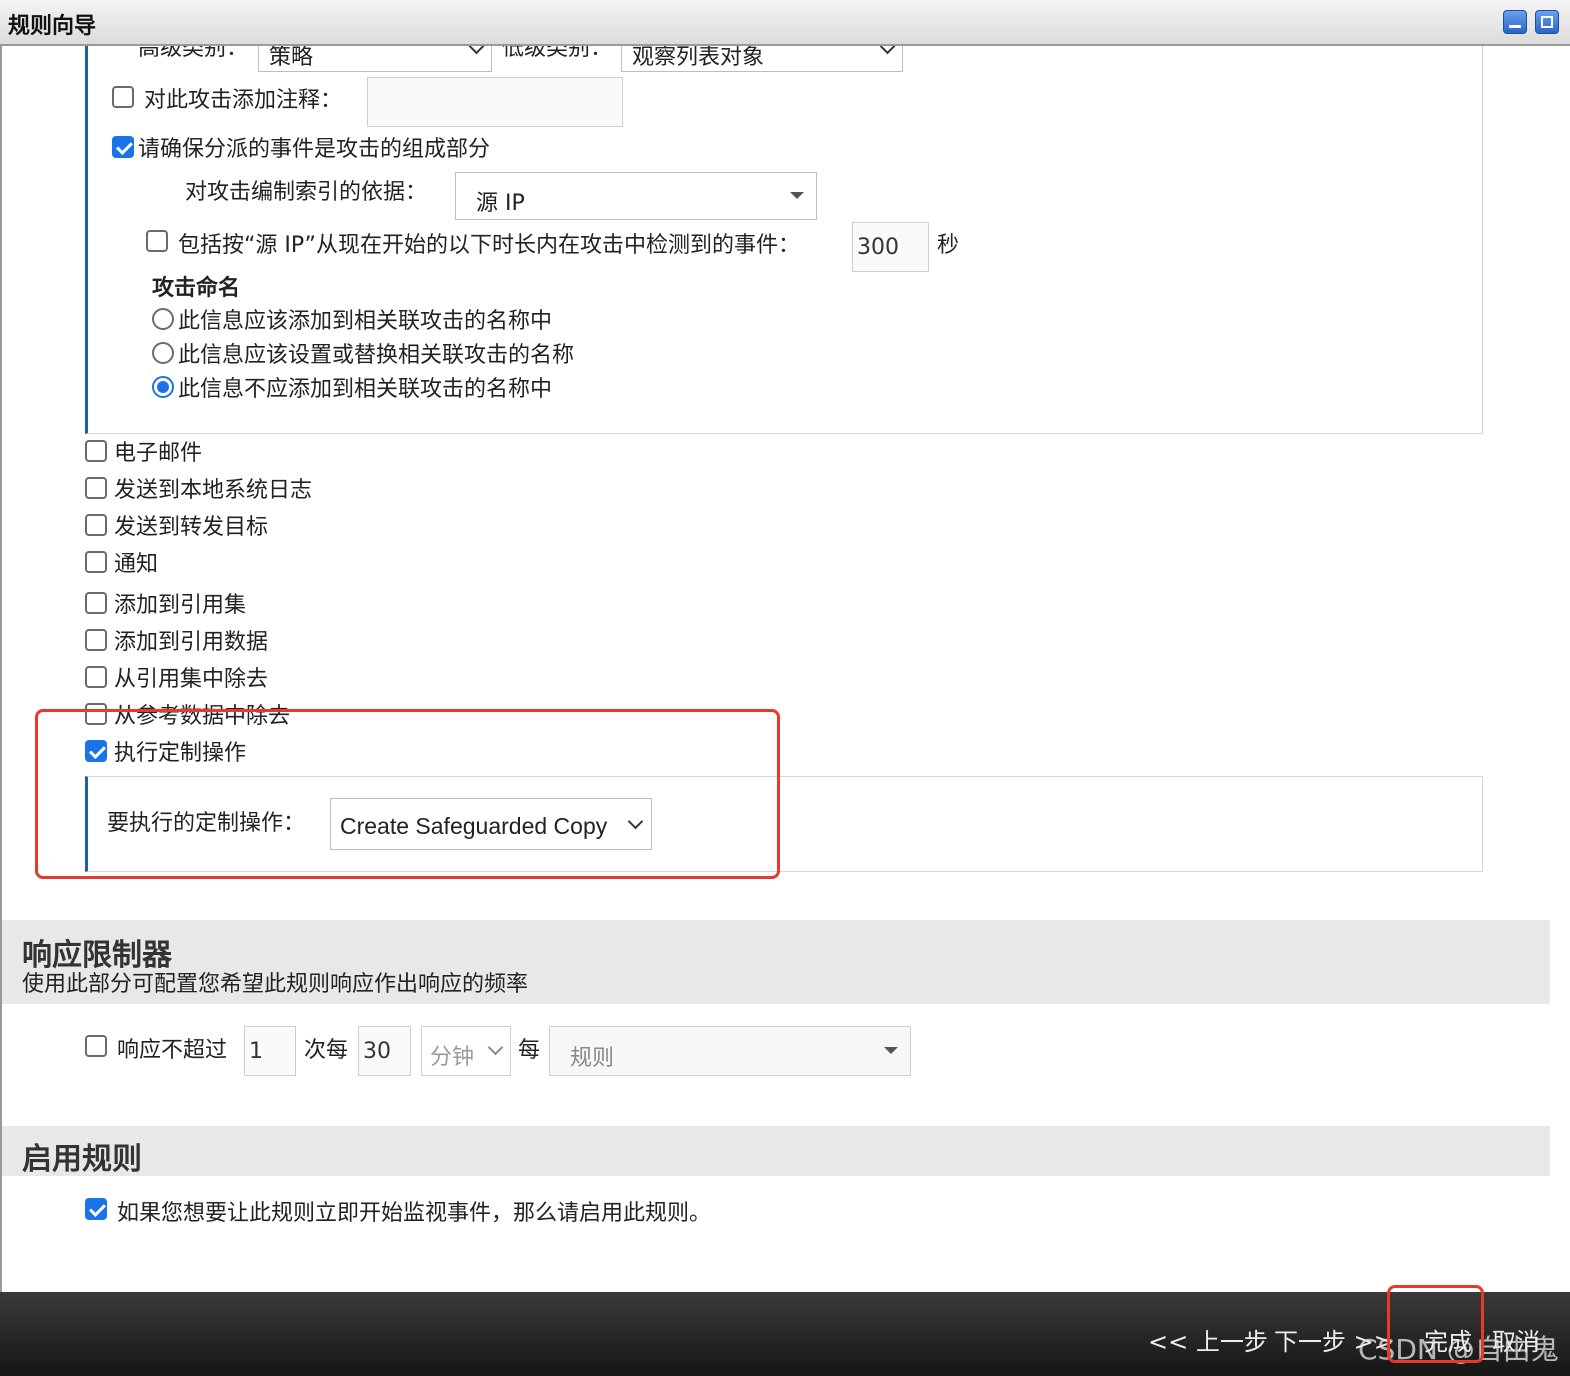  I want to click on action-label: 添加到引用数据, so click(191, 642).